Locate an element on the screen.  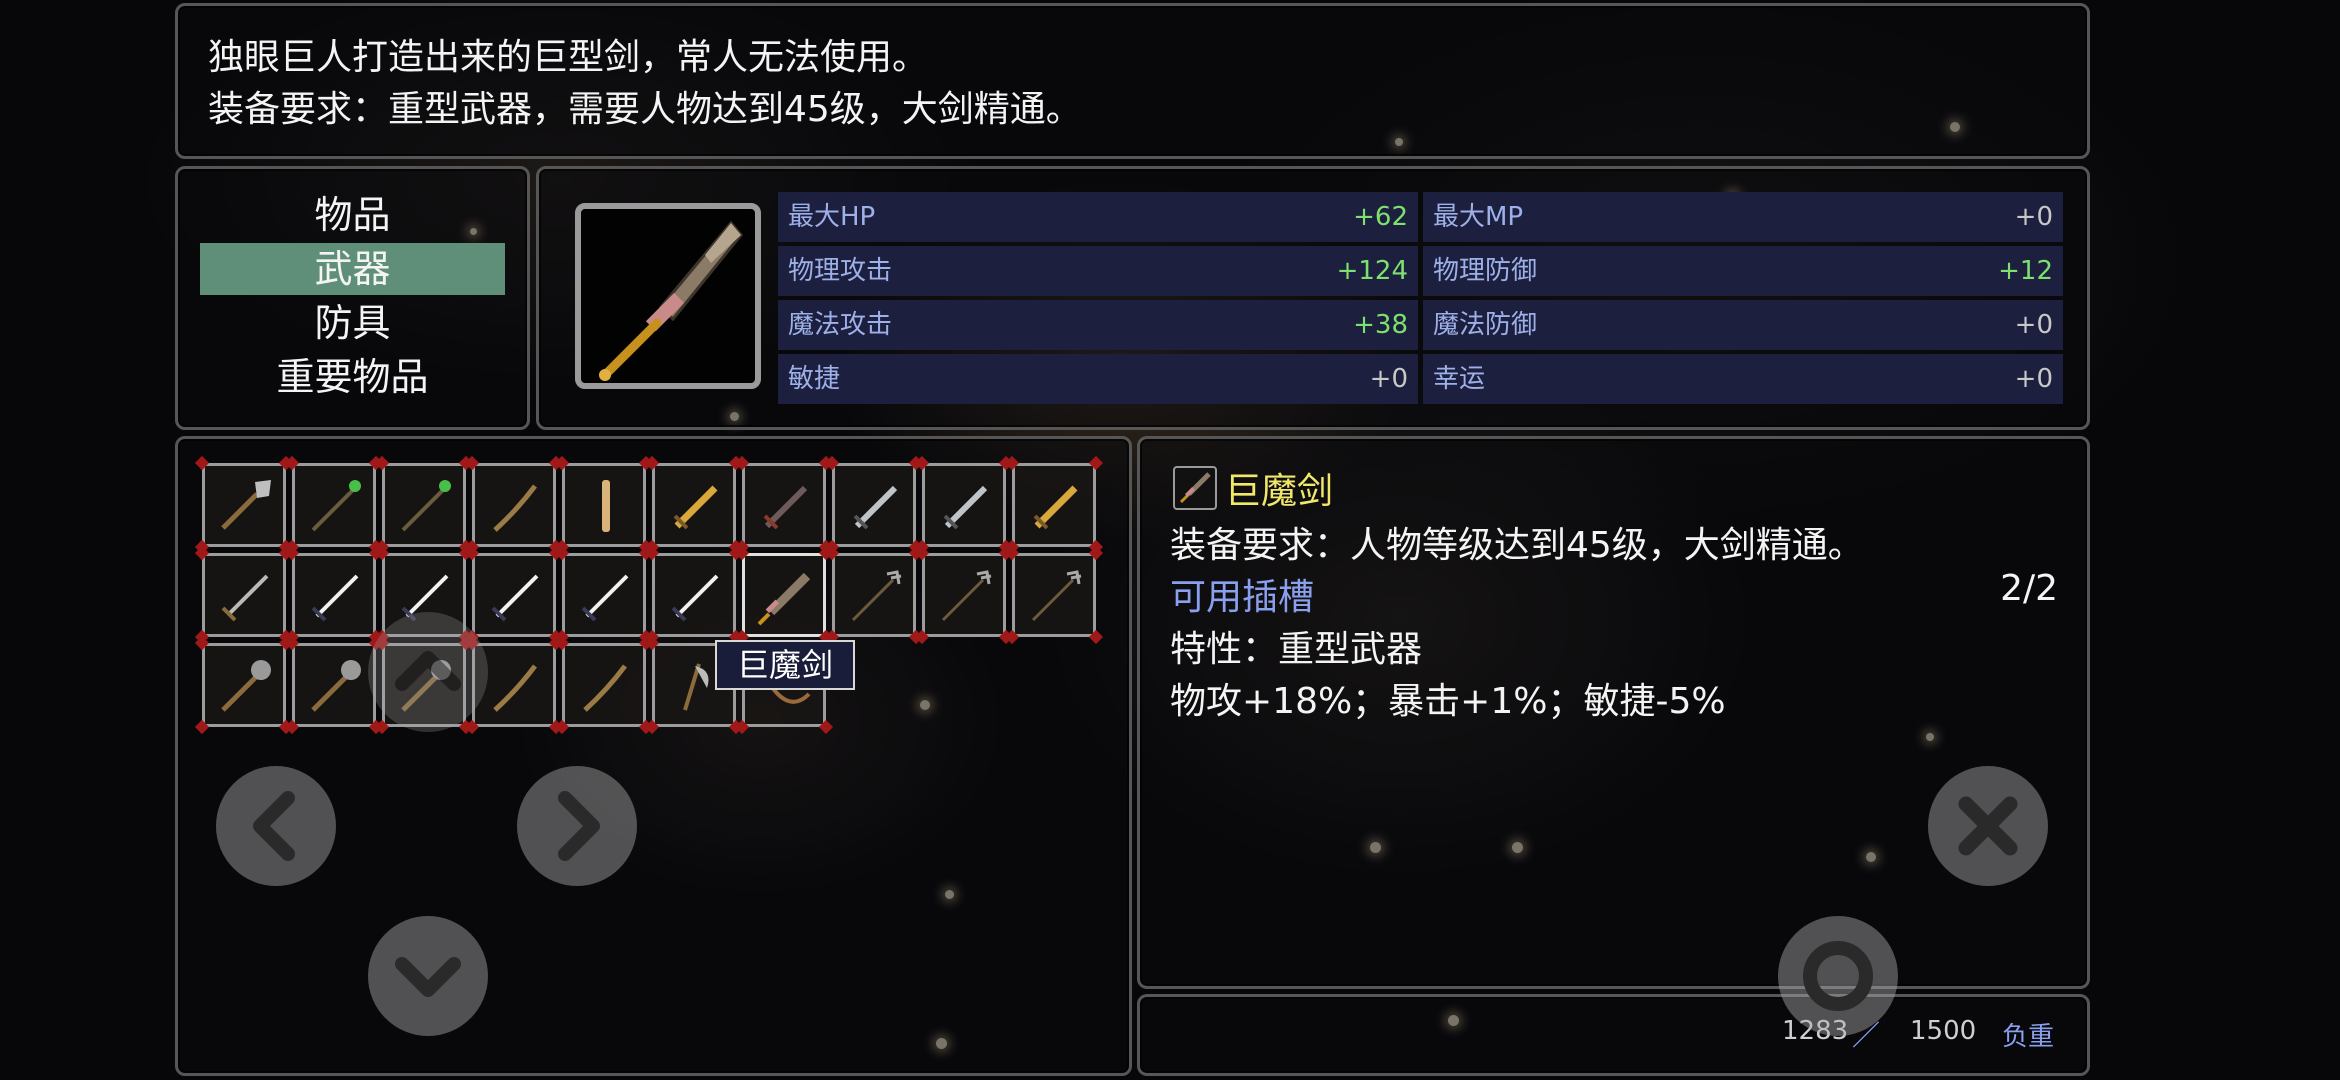
scroll-up-button is located at coordinates (428, 672).